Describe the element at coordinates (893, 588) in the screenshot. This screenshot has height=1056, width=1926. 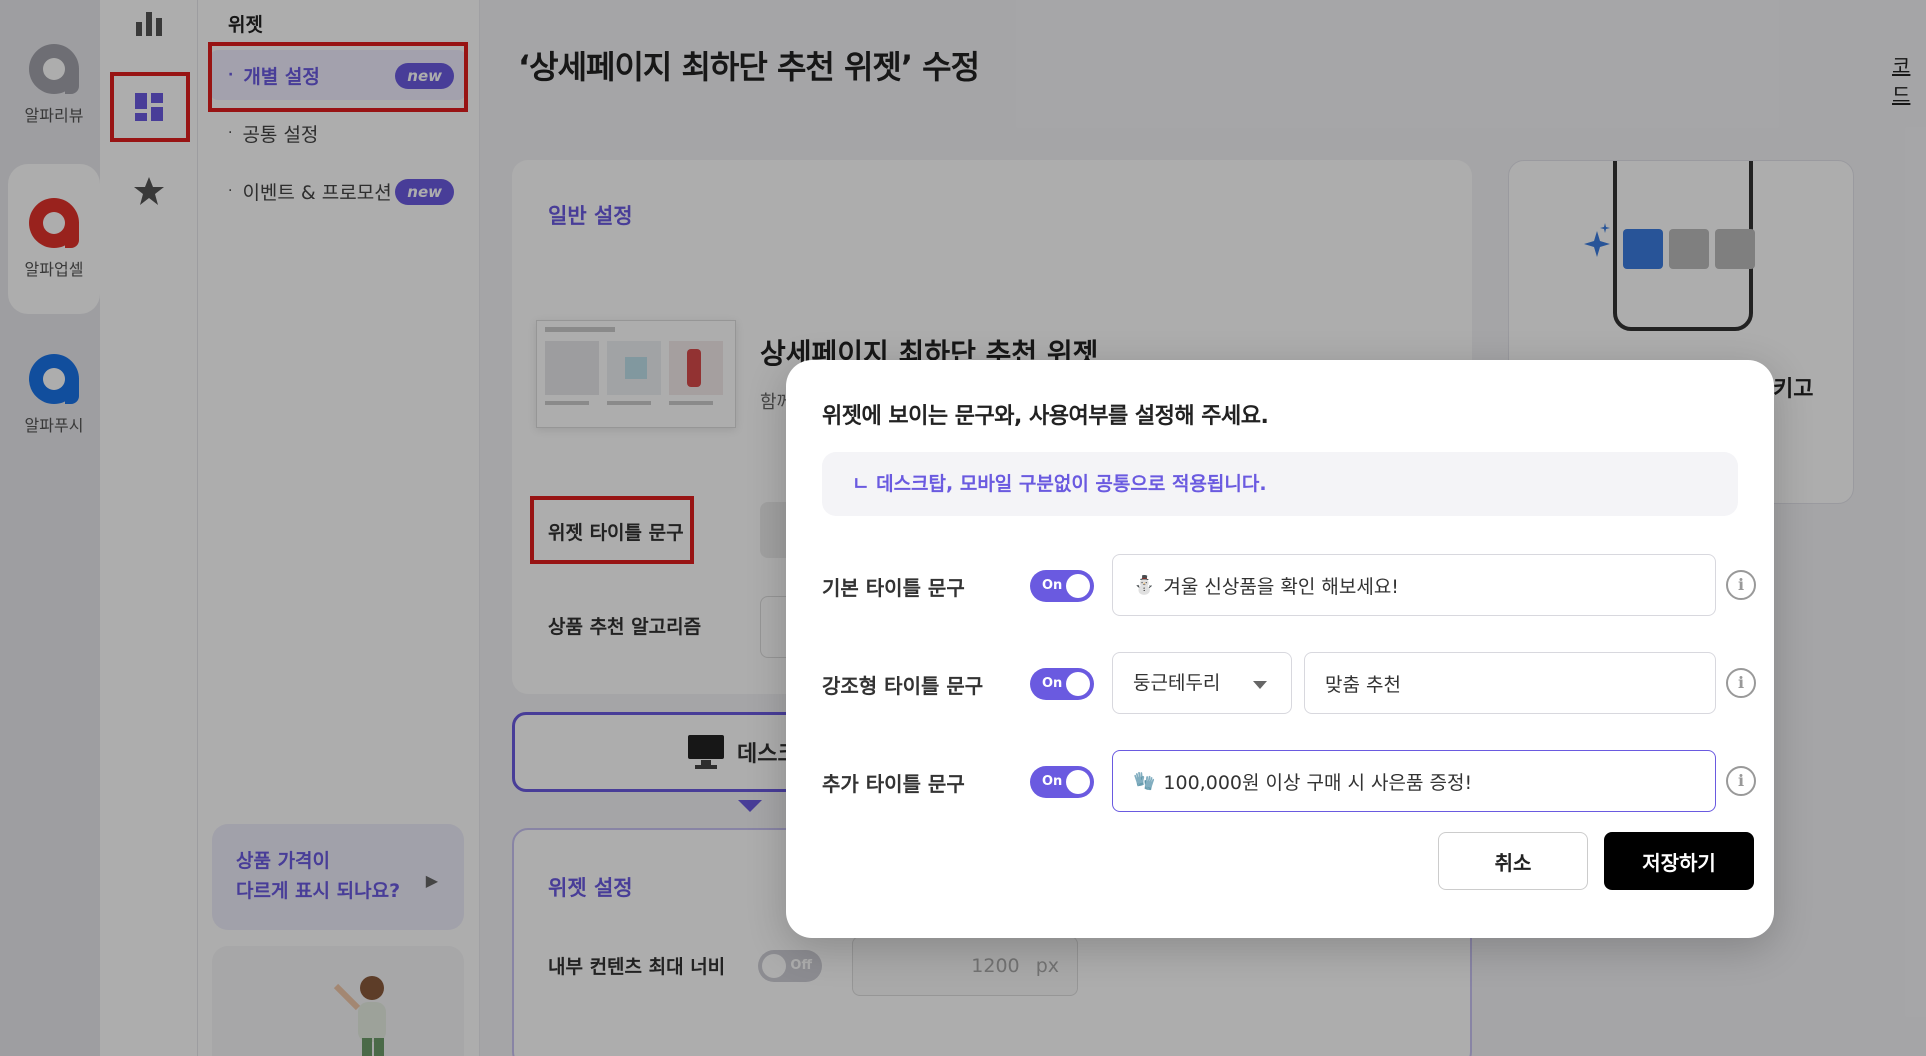
I see `basic-title-label: 기본 타이틀 문구` at that location.